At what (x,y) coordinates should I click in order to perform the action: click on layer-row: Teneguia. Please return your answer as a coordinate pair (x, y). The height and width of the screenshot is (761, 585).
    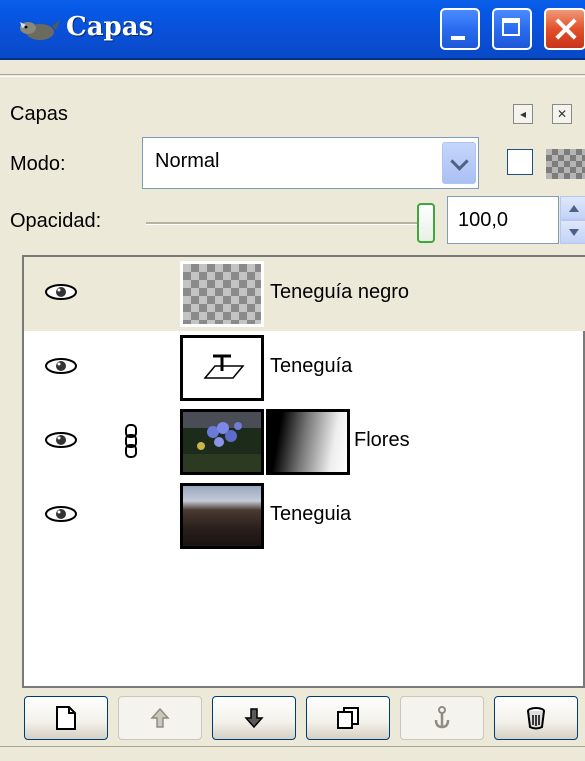
    Looking at the image, I should click on (304, 516).